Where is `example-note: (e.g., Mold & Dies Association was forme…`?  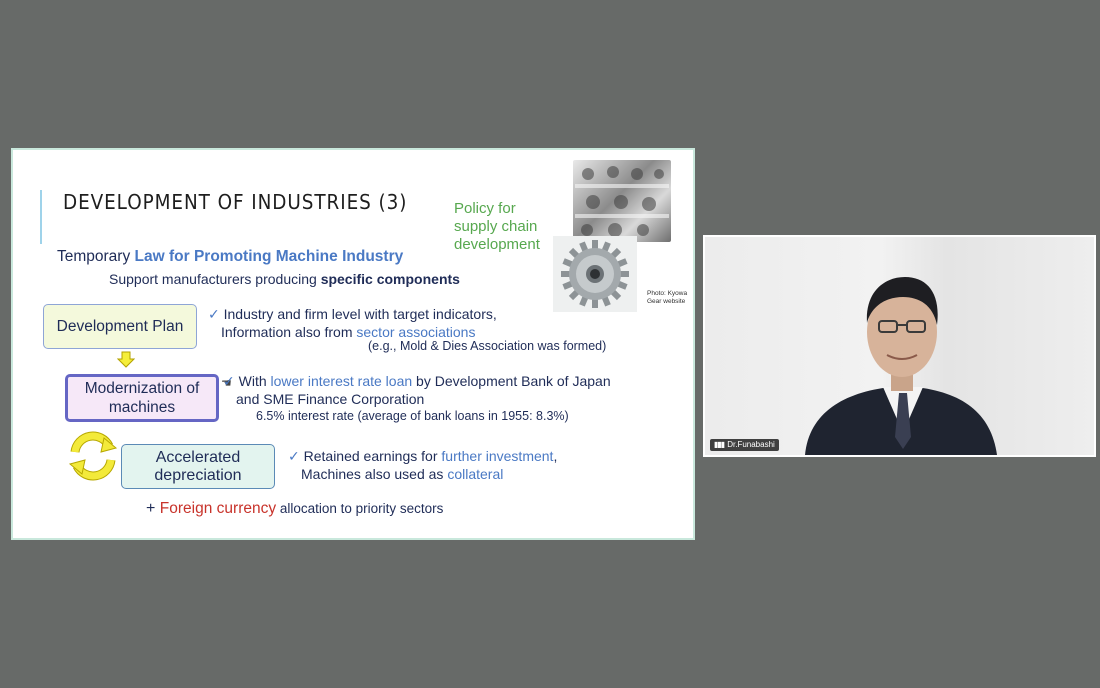 example-note: (e.g., Mold & Dies Association was forme… is located at coordinates (487, 346).